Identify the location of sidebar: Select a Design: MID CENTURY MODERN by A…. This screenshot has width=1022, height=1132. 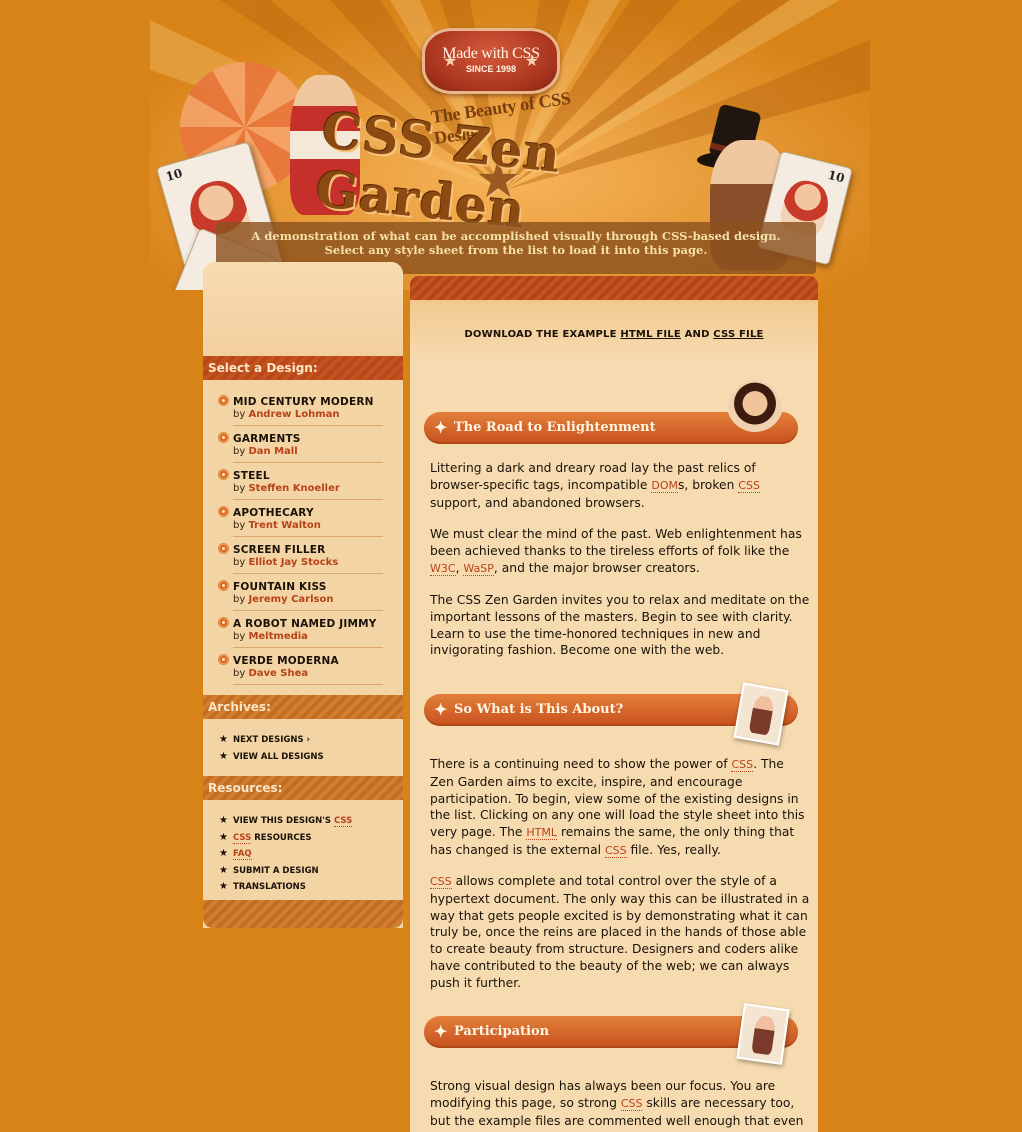
(303, 595).